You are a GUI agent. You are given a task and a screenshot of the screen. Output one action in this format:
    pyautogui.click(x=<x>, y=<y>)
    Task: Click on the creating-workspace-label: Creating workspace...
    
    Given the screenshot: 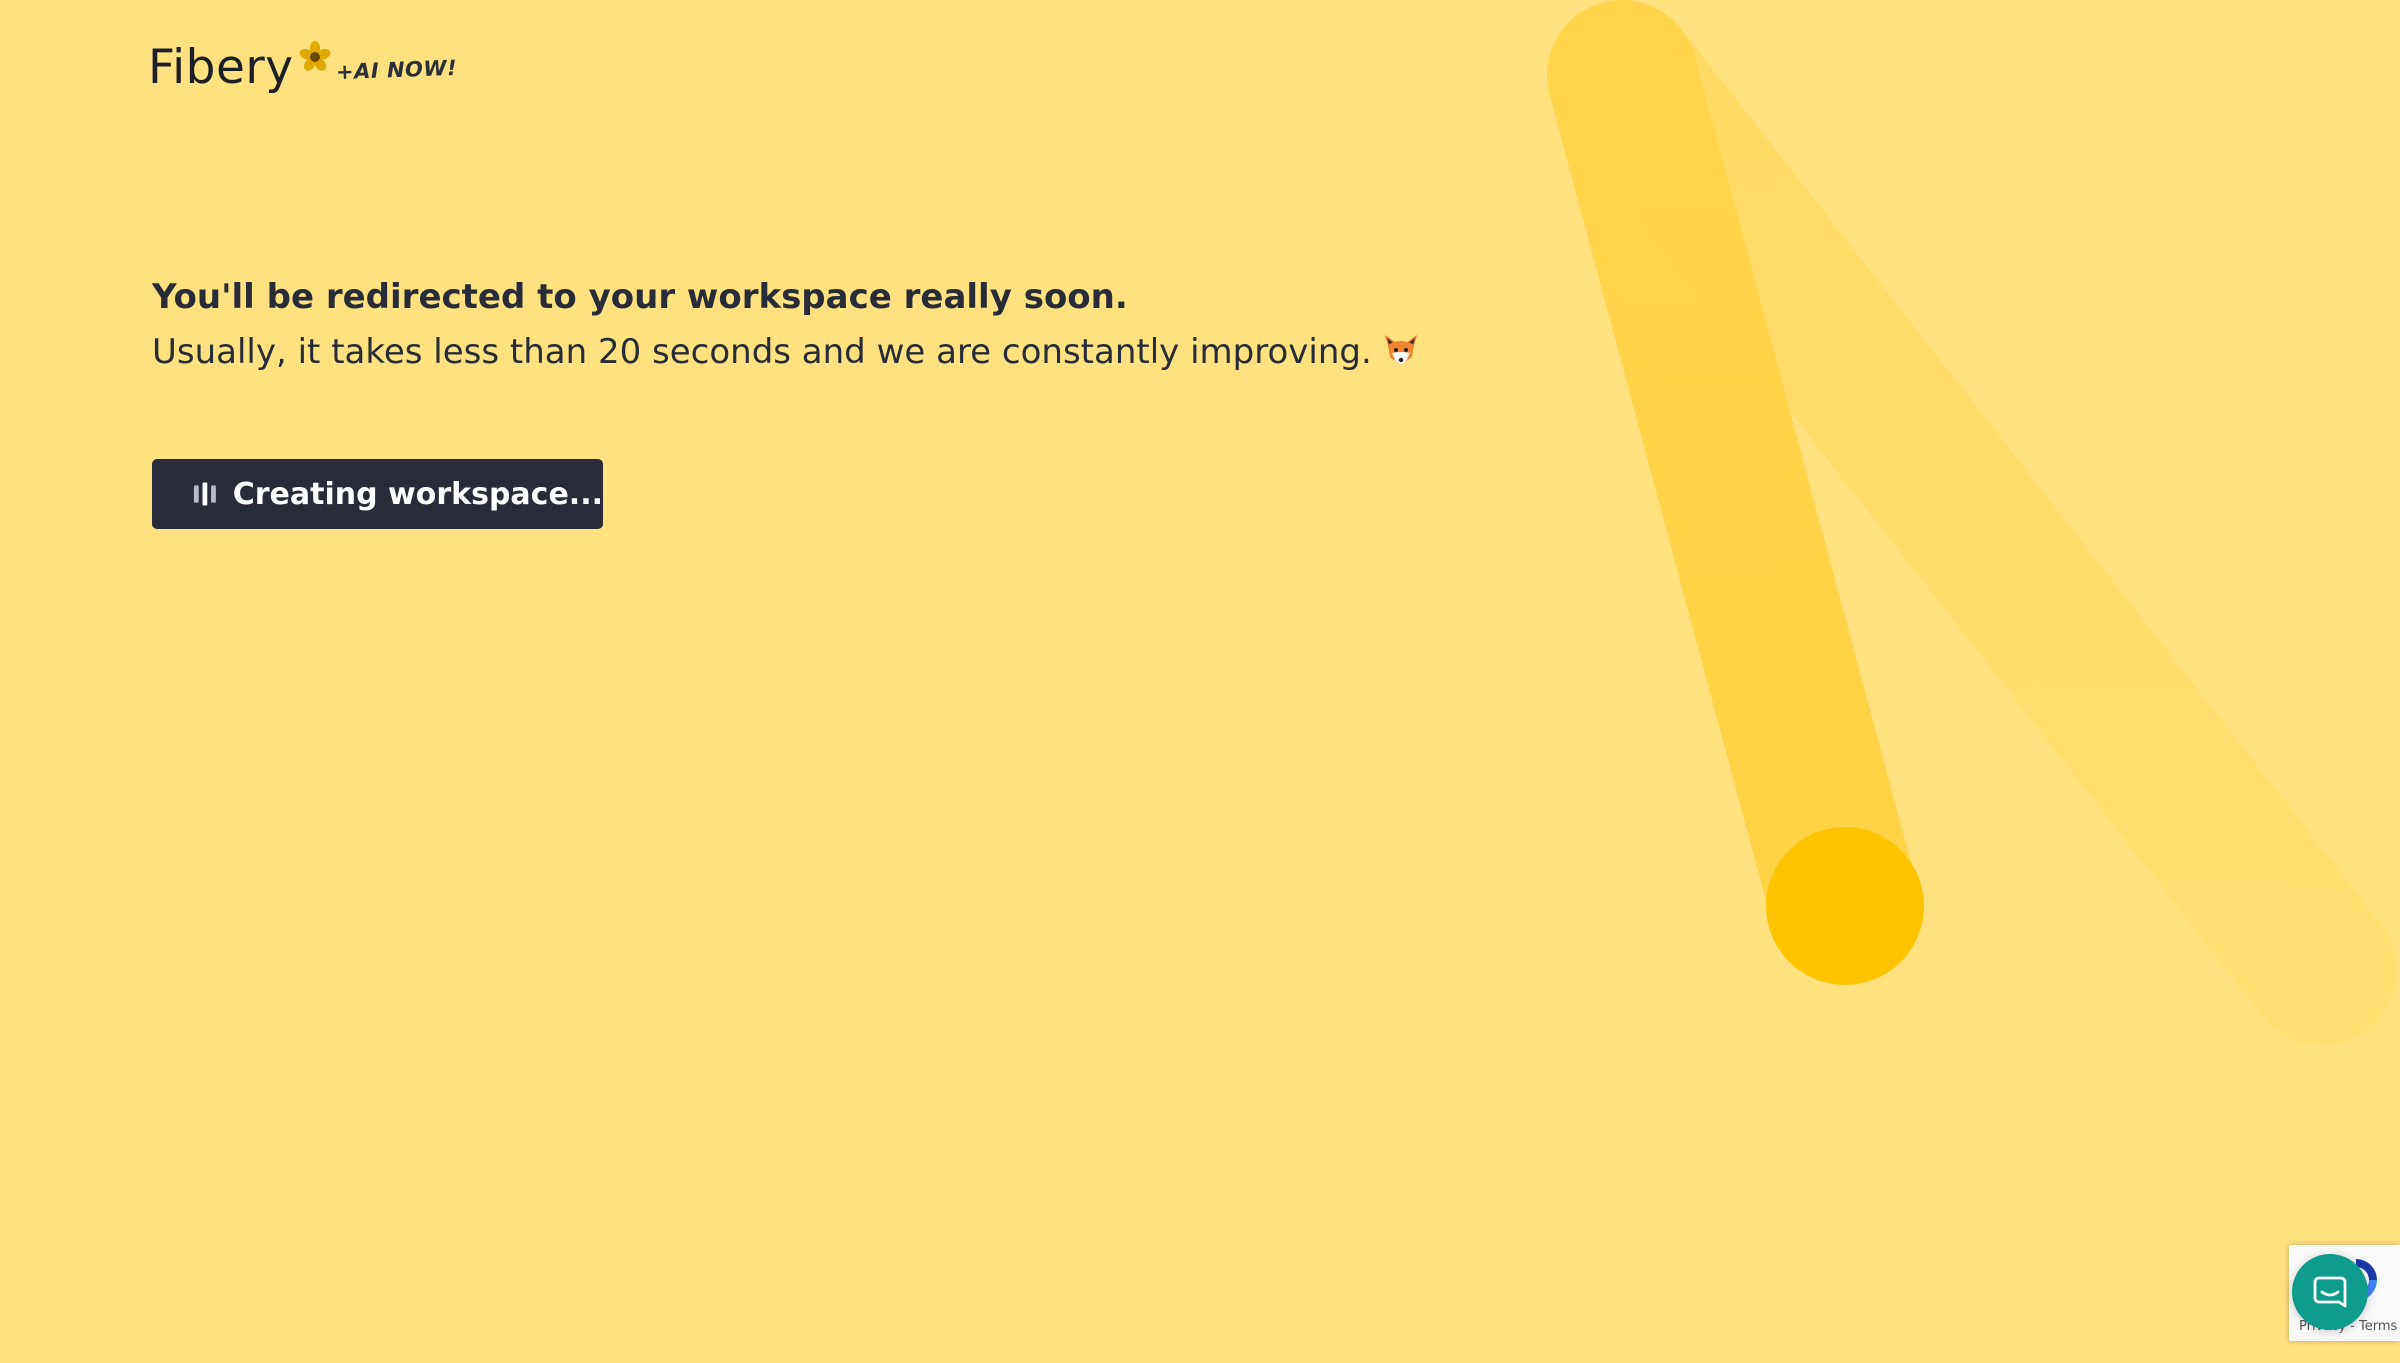 What is the action you would take?
    pyautogui.click(x=417, y=494)
    